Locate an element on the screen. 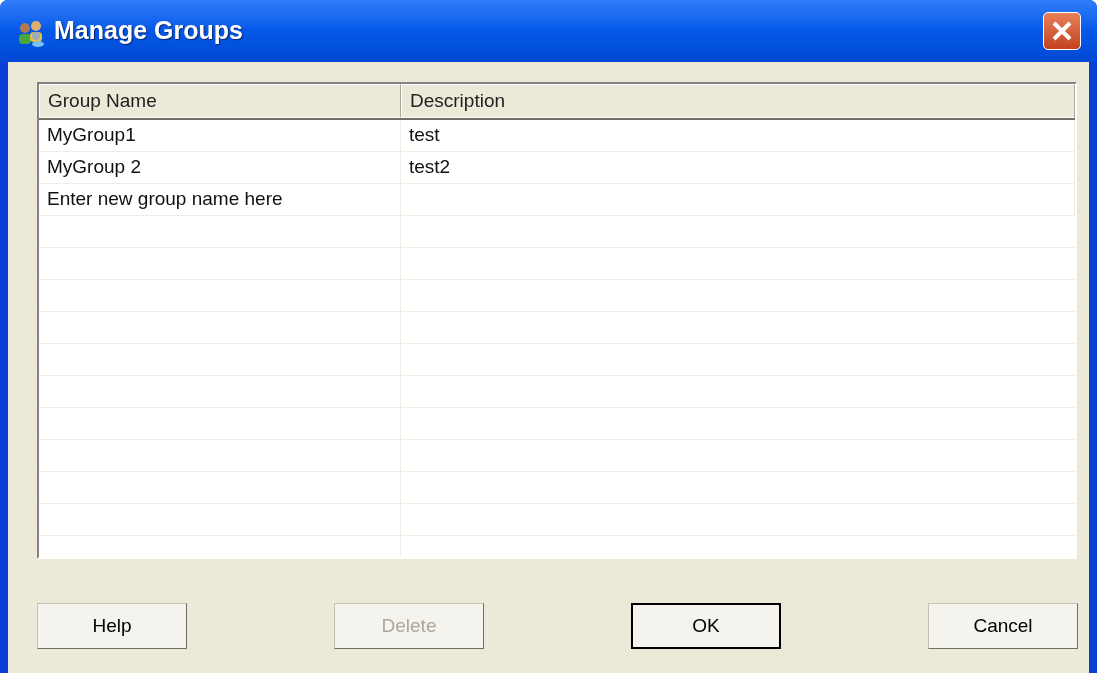 This screenshot has width=1097, height=673. table-cell-text: test2 is located at coordinates (430, 167).